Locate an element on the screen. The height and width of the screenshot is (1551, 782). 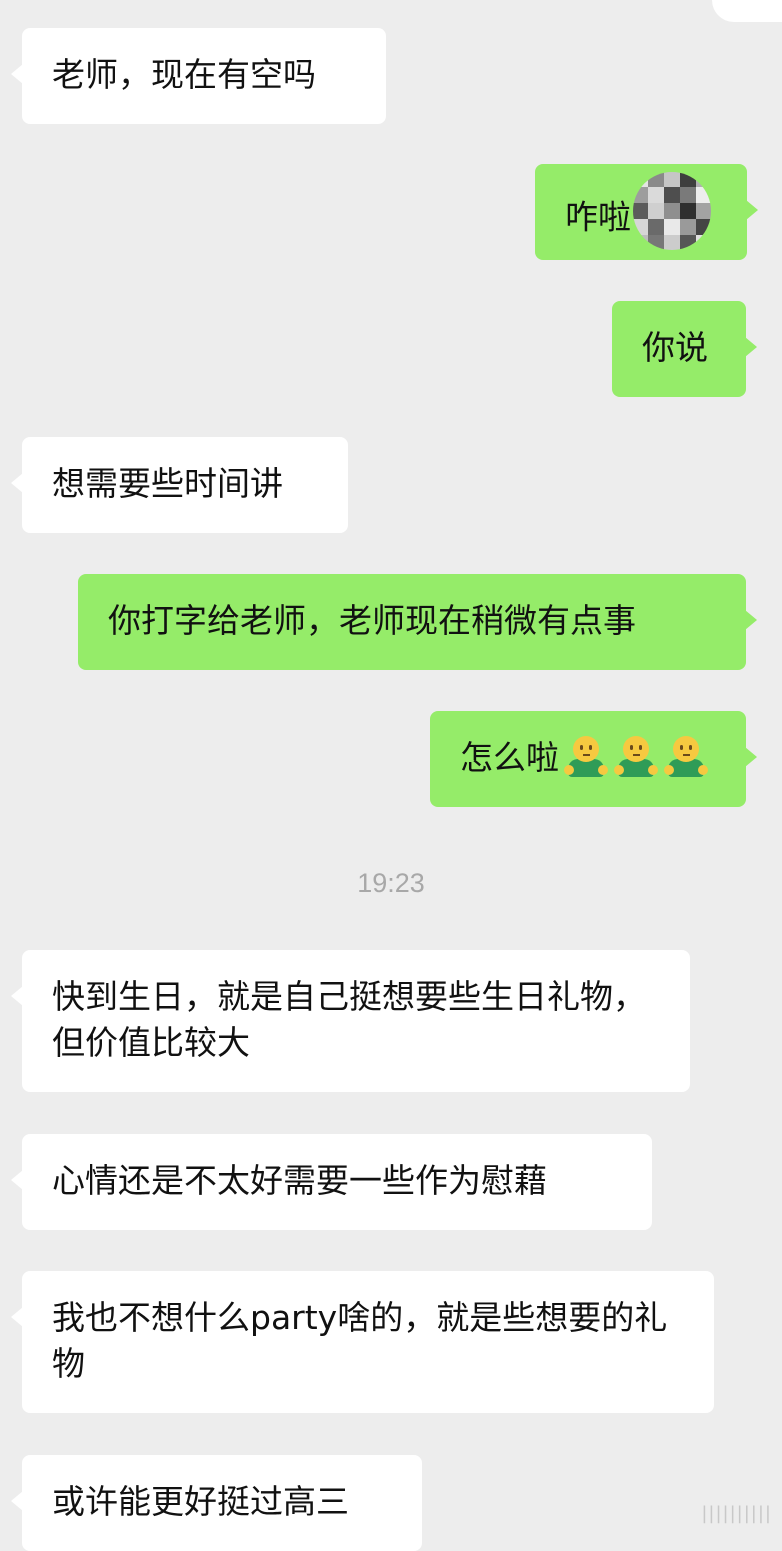
incoming-message-bubble: 心情还是不太好需要一些作为慰藉 is located at coordinates (331, 1182).